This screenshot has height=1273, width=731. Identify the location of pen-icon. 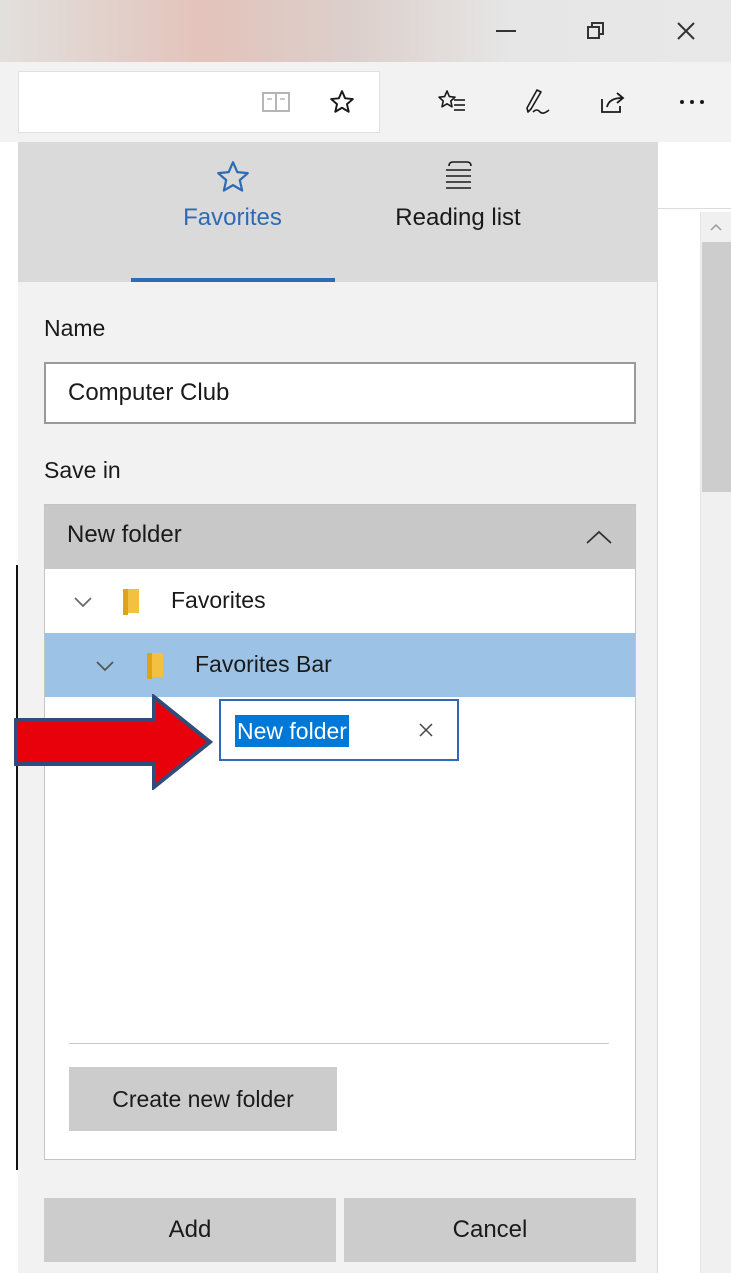
(538, 101).